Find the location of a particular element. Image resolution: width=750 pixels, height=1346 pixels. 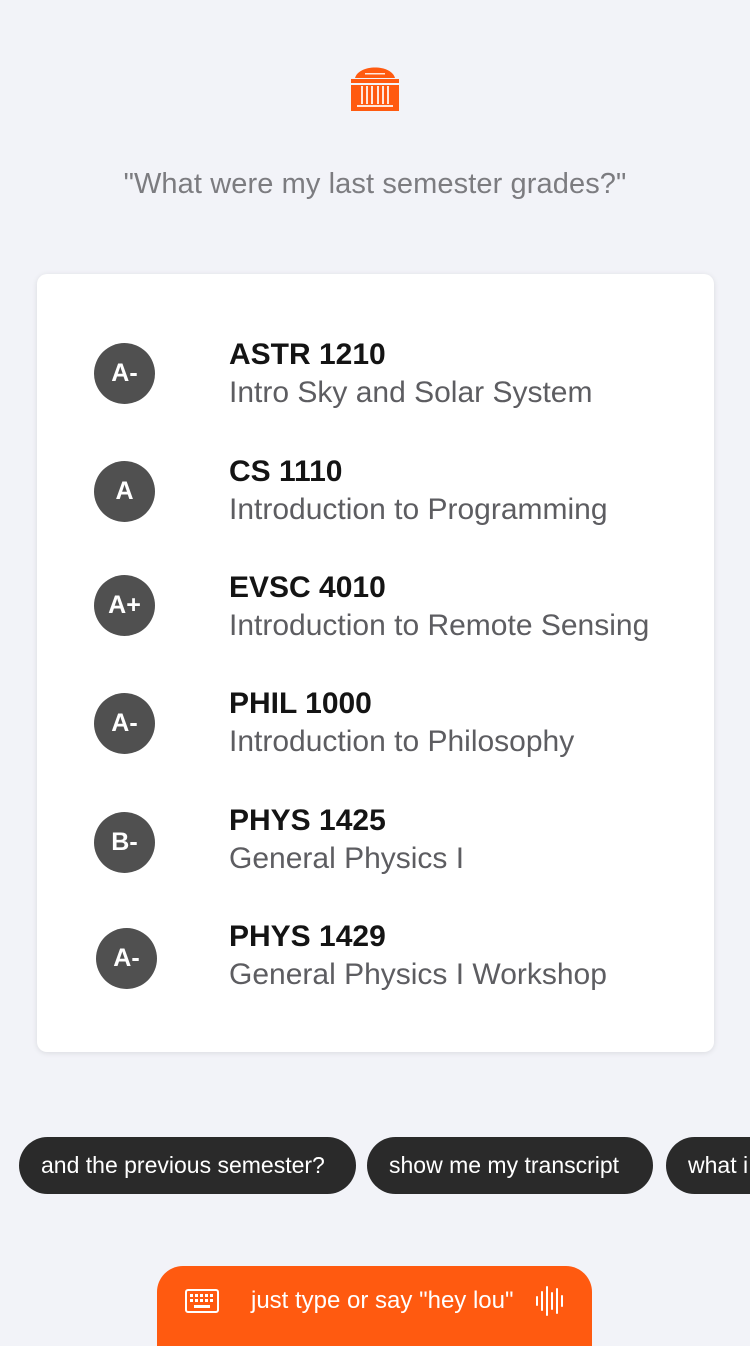

query-text: "What were my last semester grades?" is located at coordinates (375, 184).